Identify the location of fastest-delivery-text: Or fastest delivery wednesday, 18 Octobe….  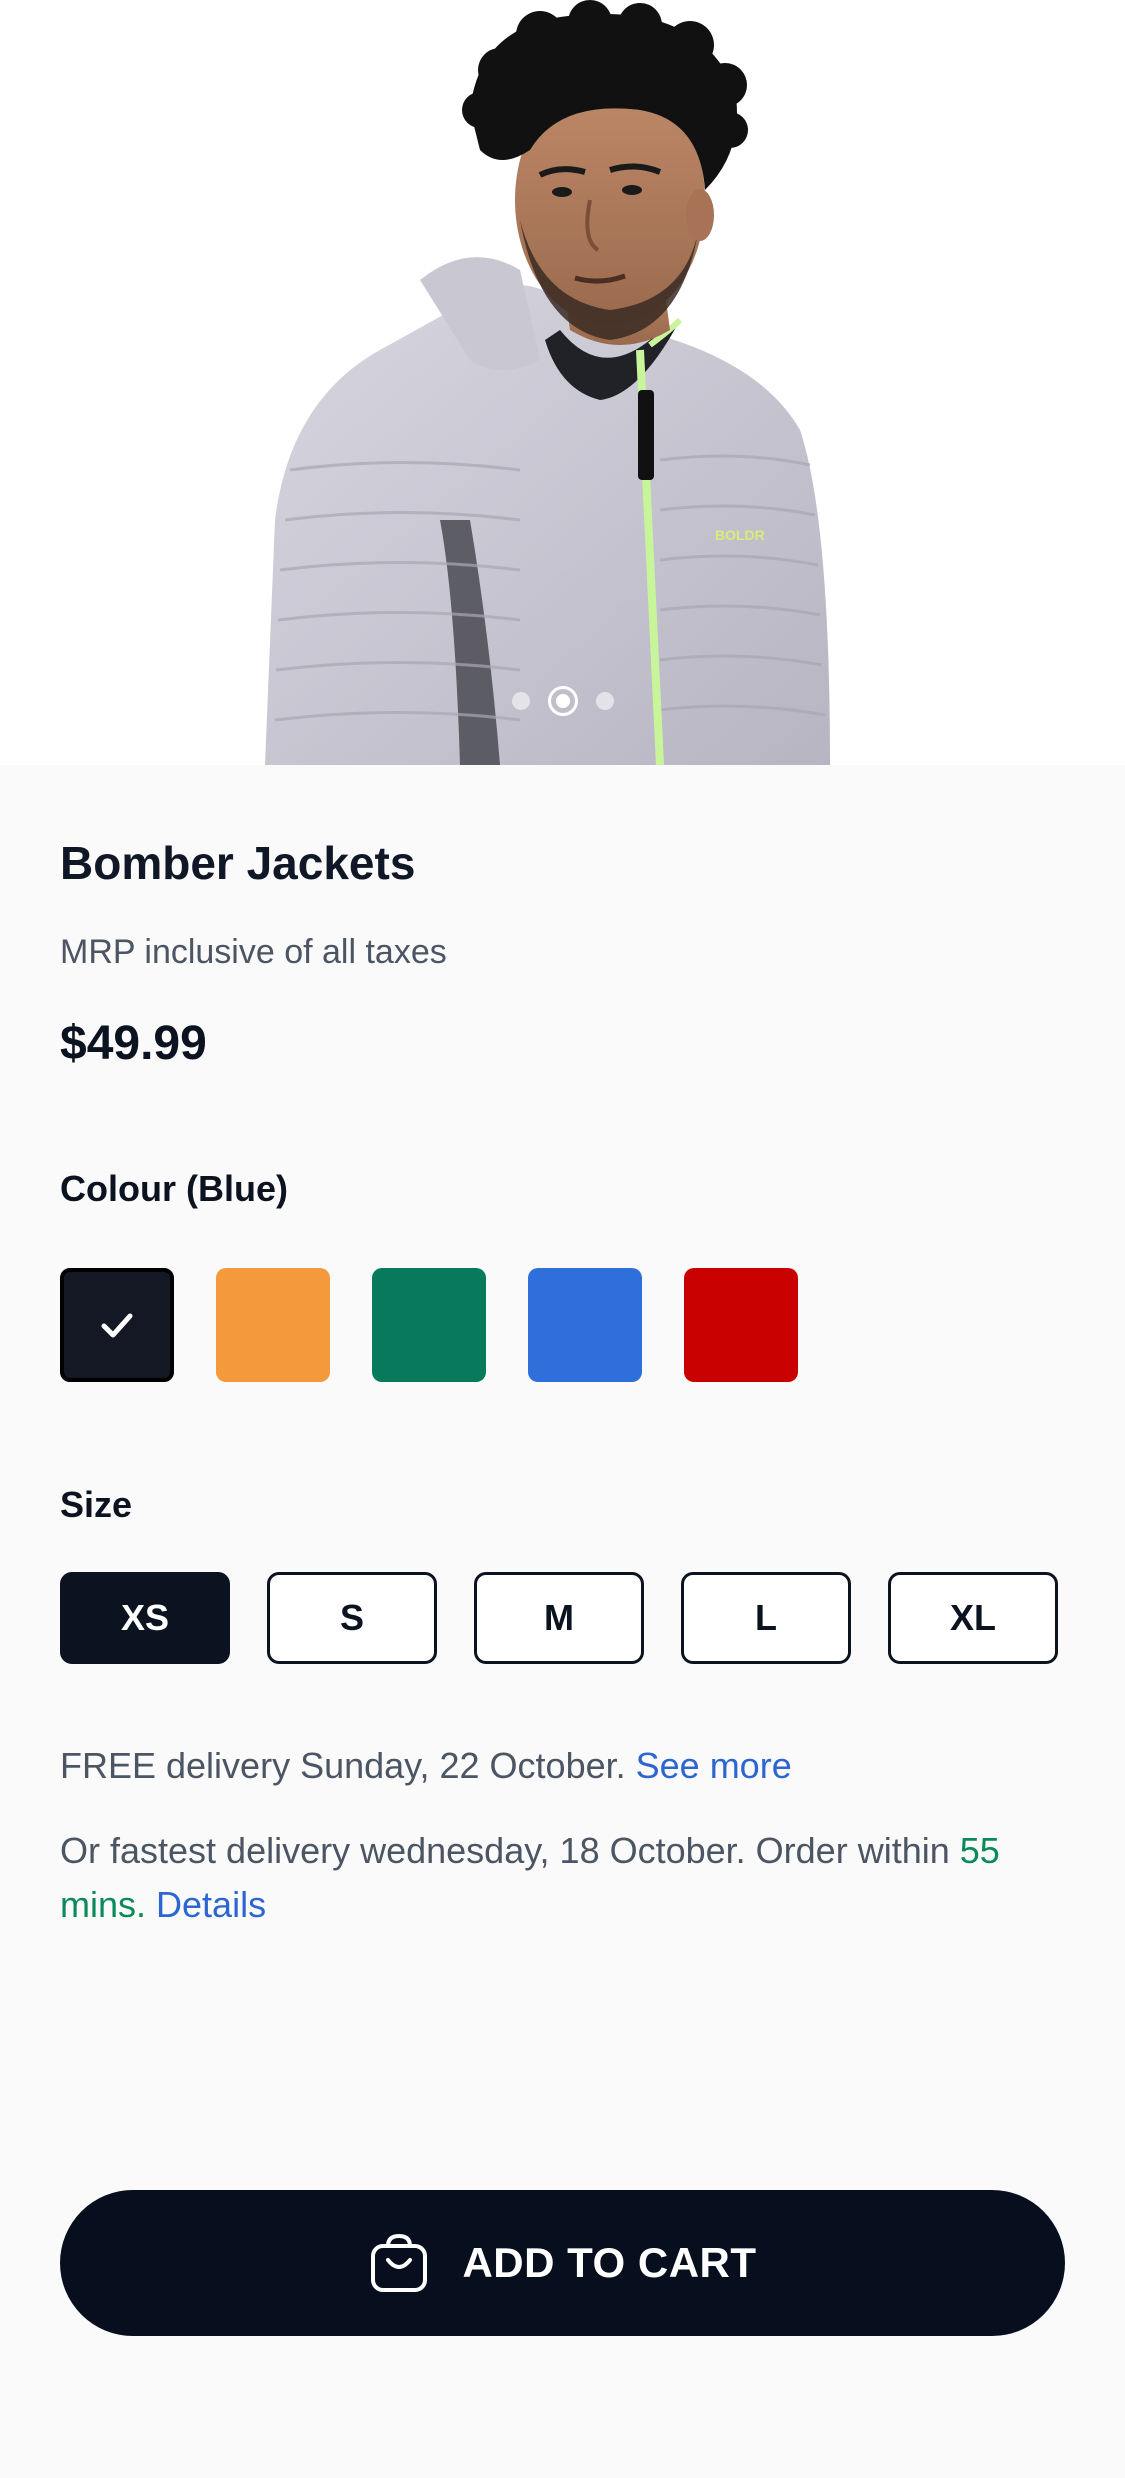
(505, 1850).